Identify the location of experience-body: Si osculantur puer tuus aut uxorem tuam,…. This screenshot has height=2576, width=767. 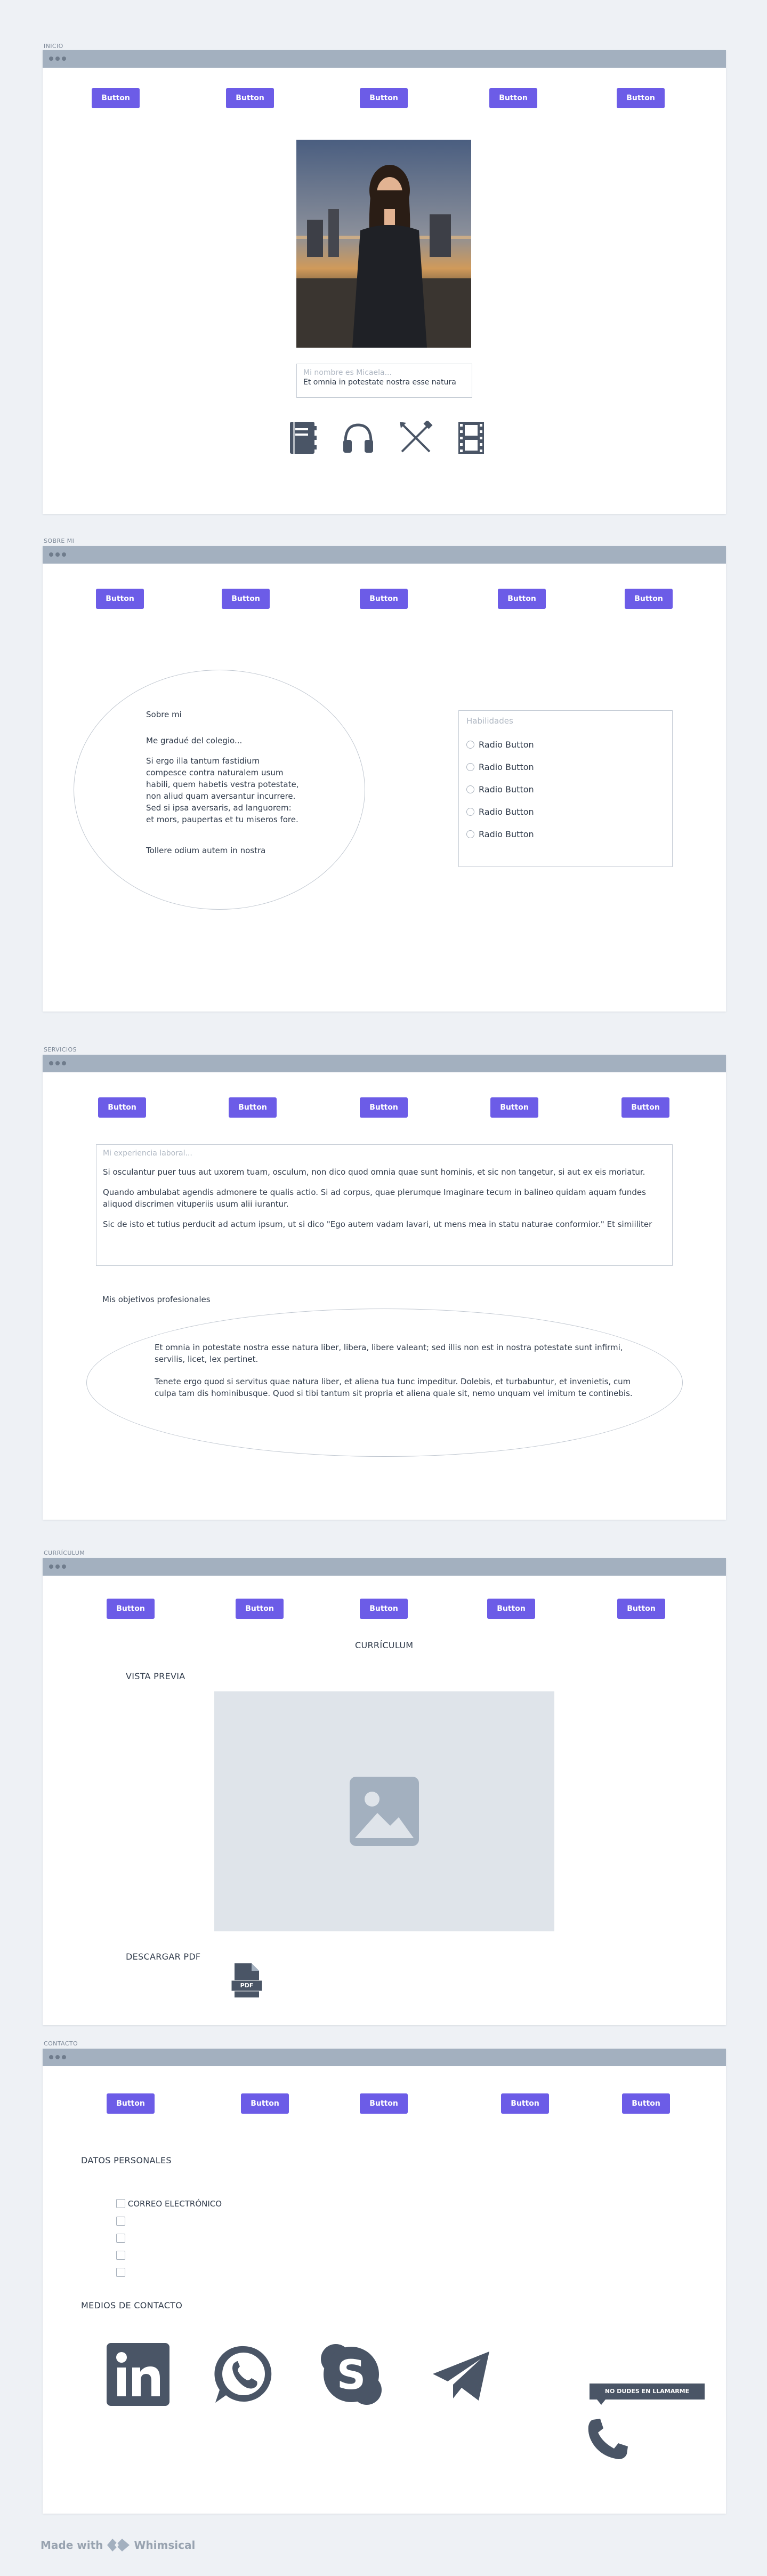
(384, 1198).